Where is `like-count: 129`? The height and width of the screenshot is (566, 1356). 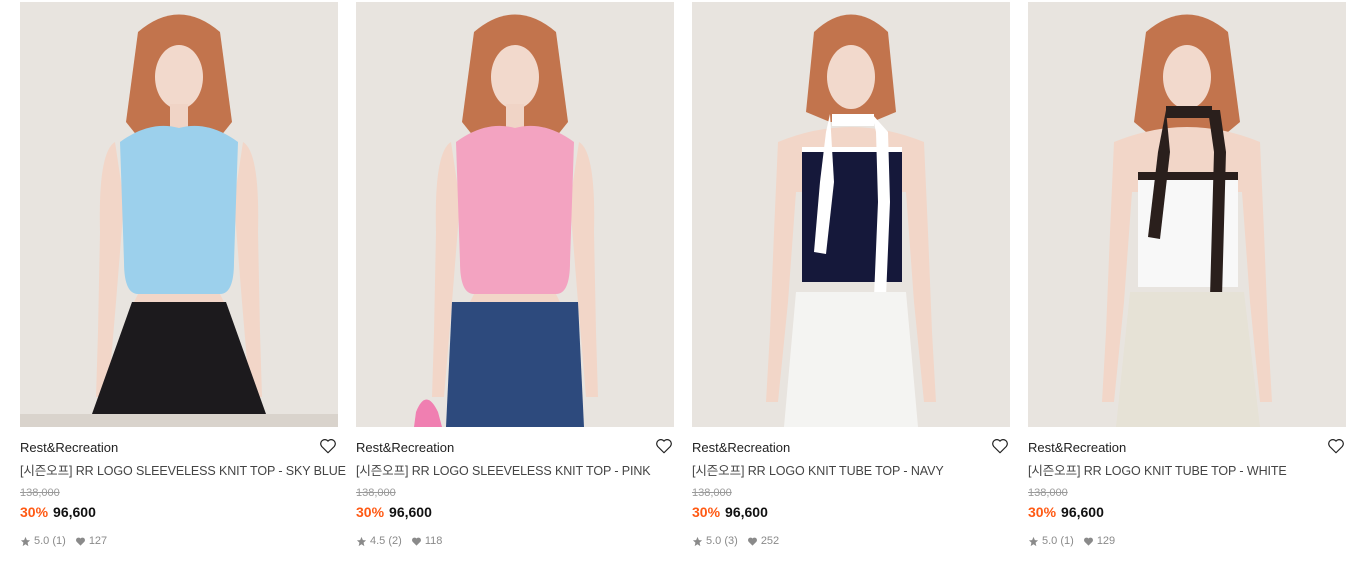 like-count: 129 is located at coordinates (1106, 541).